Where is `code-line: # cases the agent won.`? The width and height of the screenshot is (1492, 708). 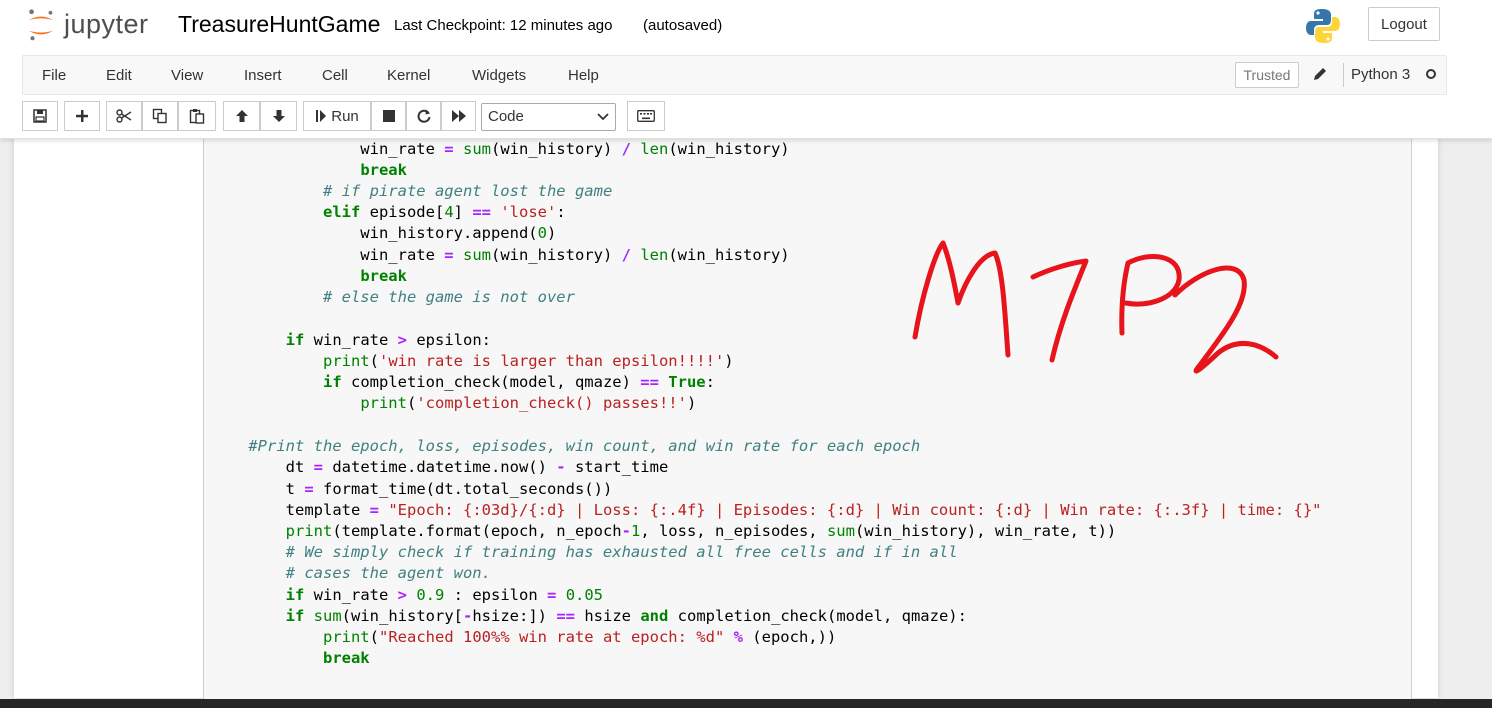 code-line: # cases the agent won. is located at coordinates (388, 573).